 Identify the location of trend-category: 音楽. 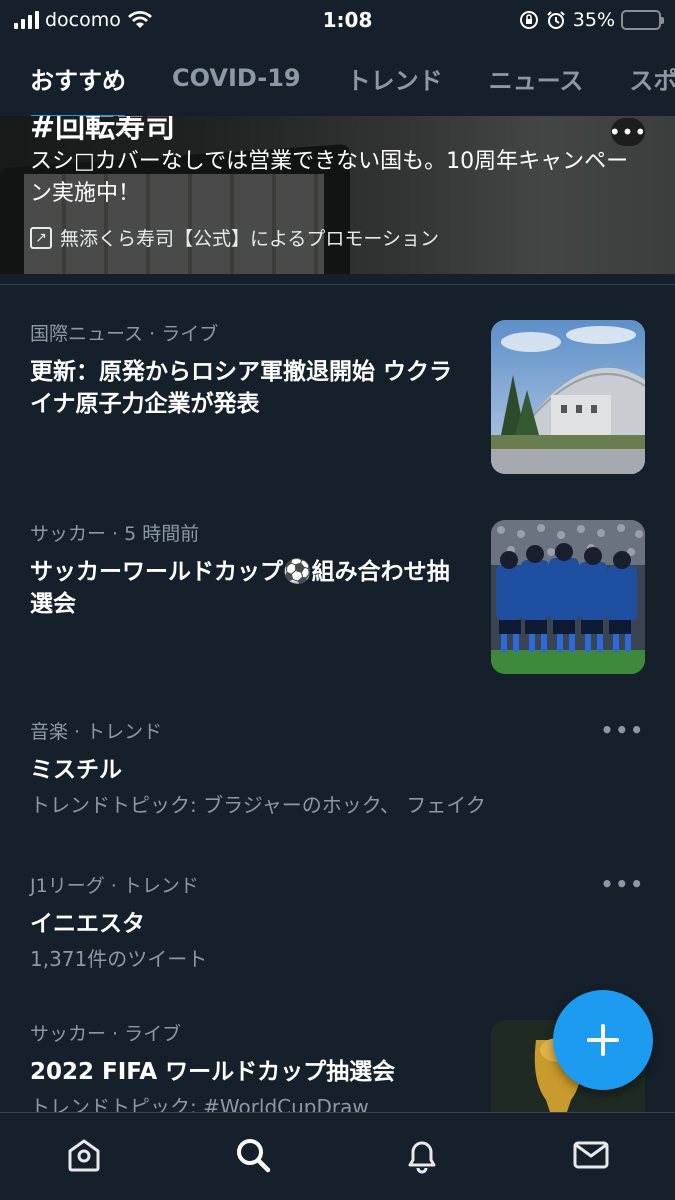
(49, 732).